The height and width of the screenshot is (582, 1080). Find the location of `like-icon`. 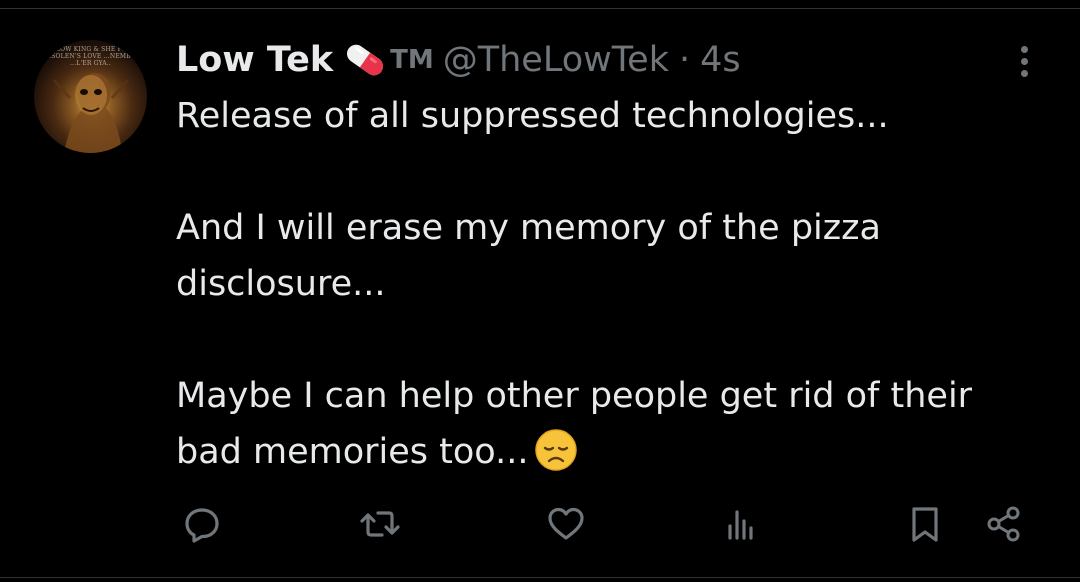

like-icon is located at coordinates (566, 523).